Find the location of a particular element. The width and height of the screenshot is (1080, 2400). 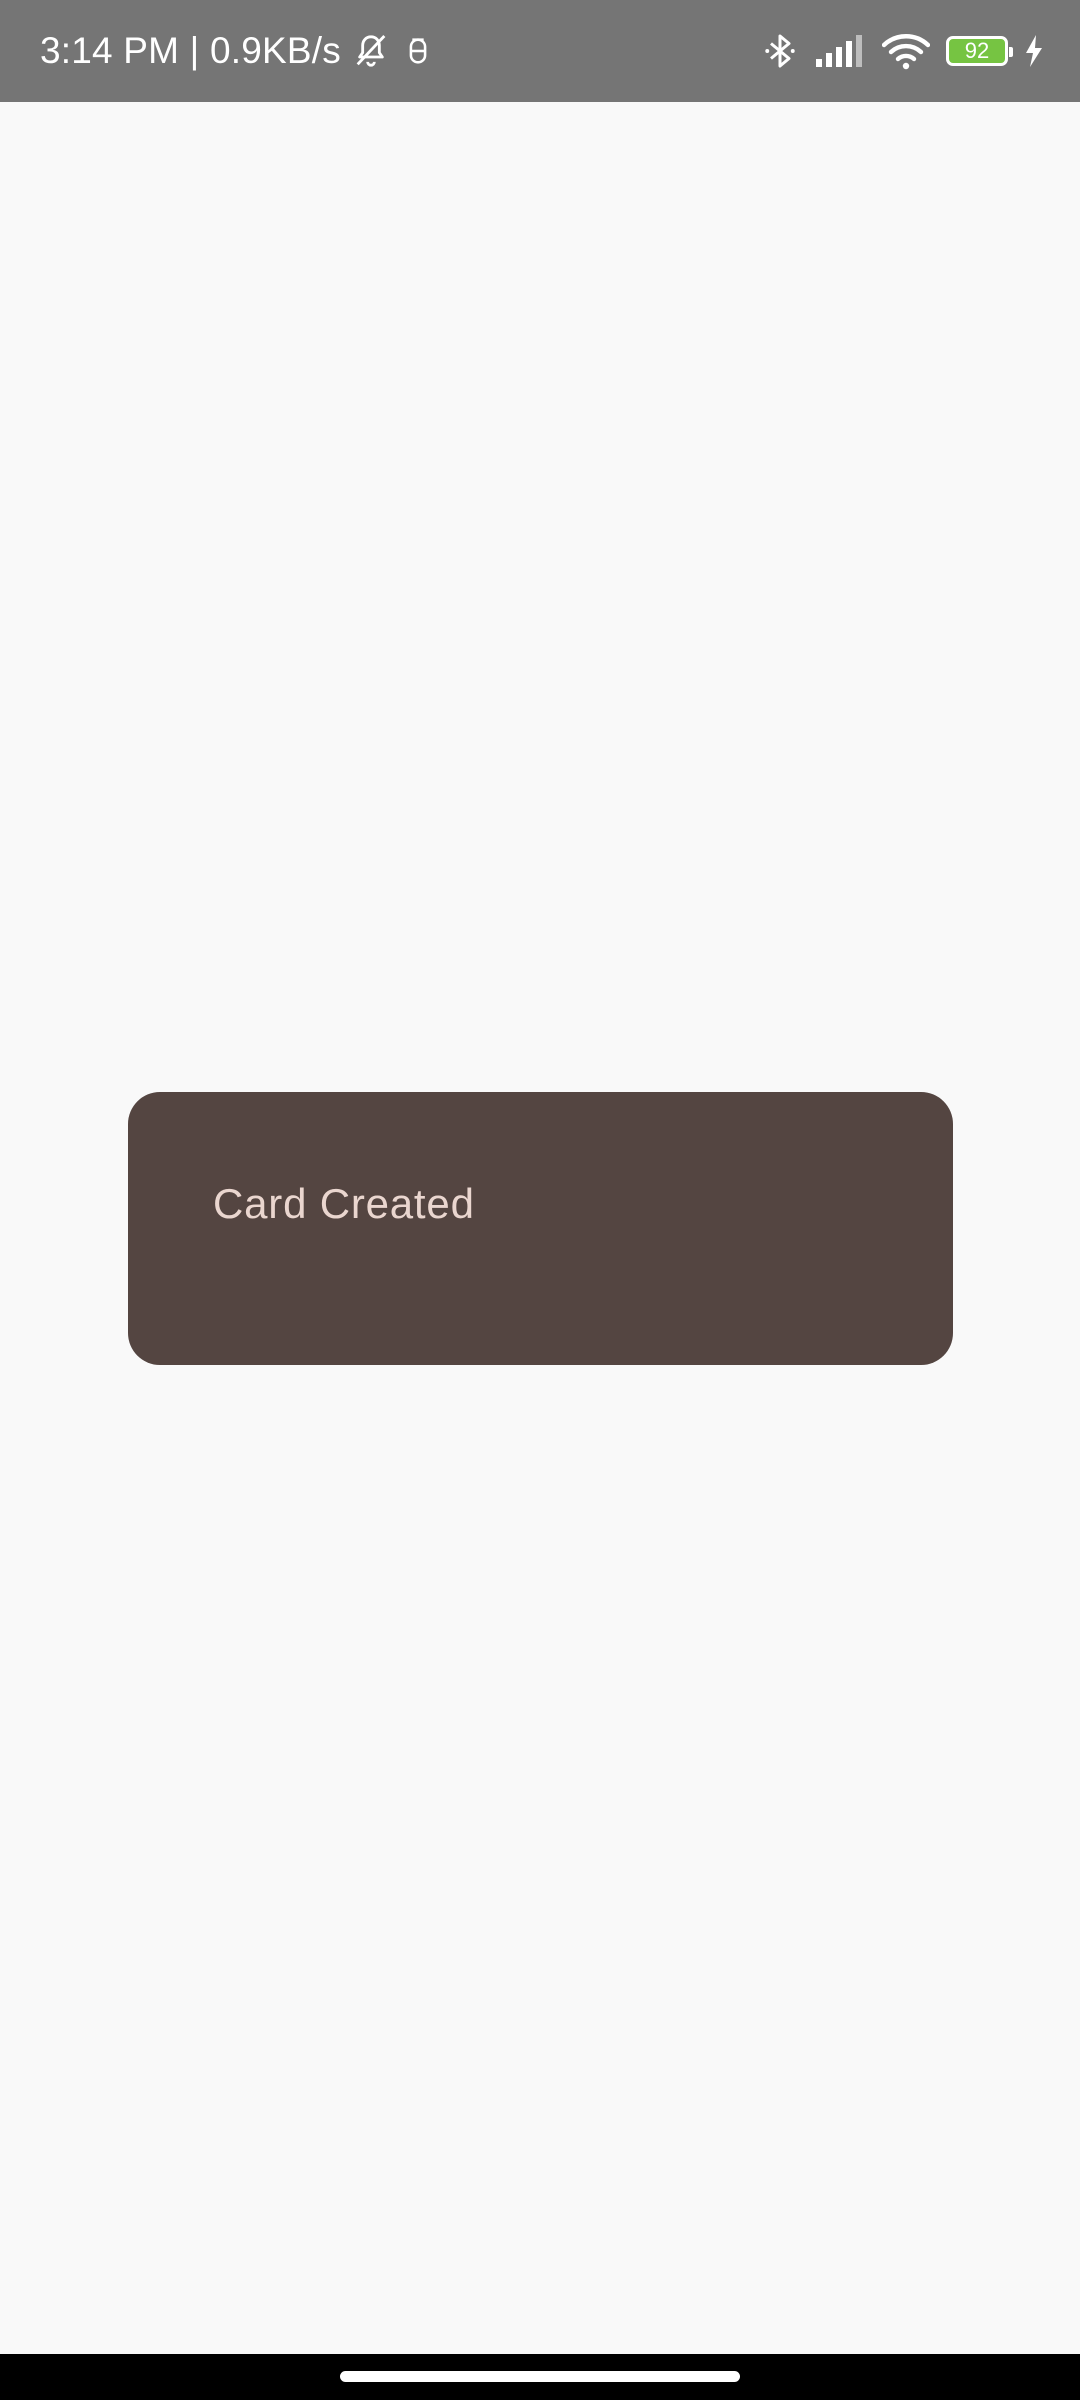

status-left: 3:14 PM | 0.9KB/s is located at coordinates (237, 51).